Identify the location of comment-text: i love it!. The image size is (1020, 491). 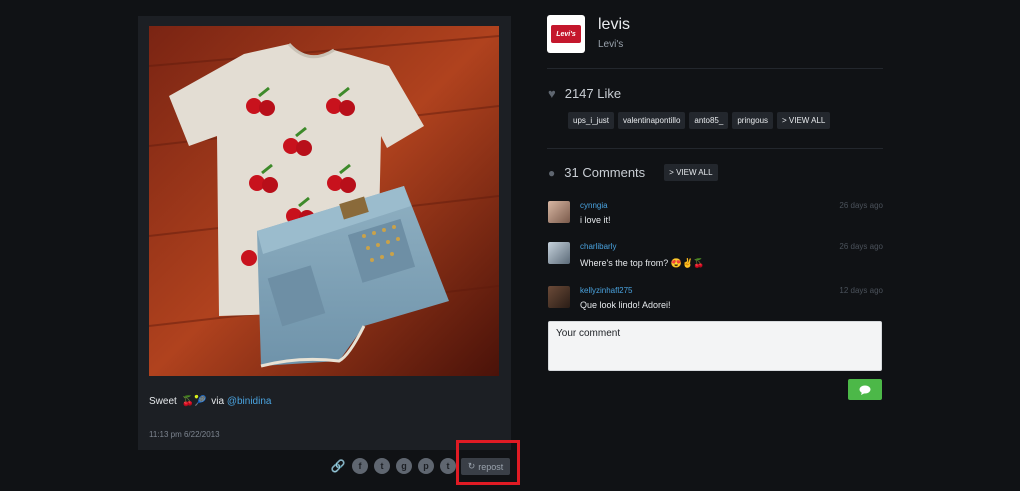
(595, 220).